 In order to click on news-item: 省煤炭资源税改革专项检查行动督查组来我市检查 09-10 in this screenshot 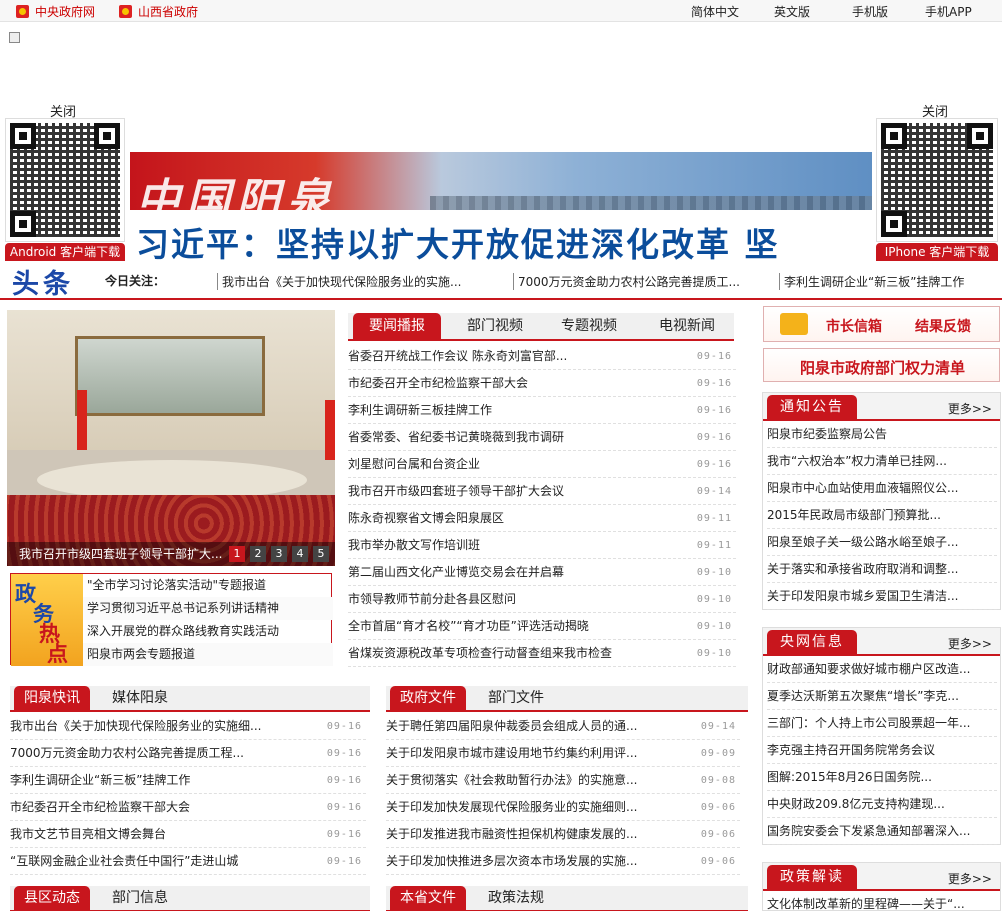, I will do `click(542, 653)`.